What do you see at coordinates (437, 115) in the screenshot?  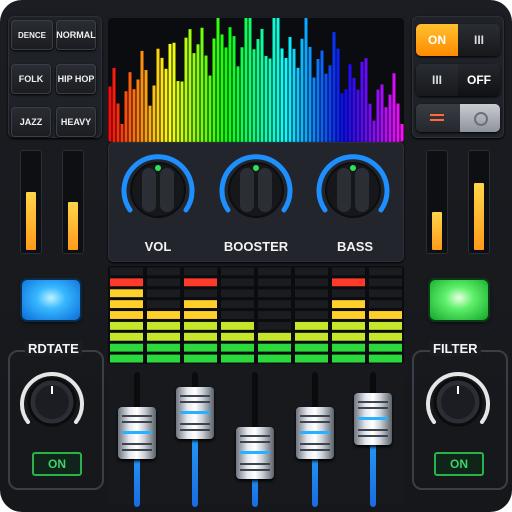 I see `equals-icon` at bounding box center [437, 115].